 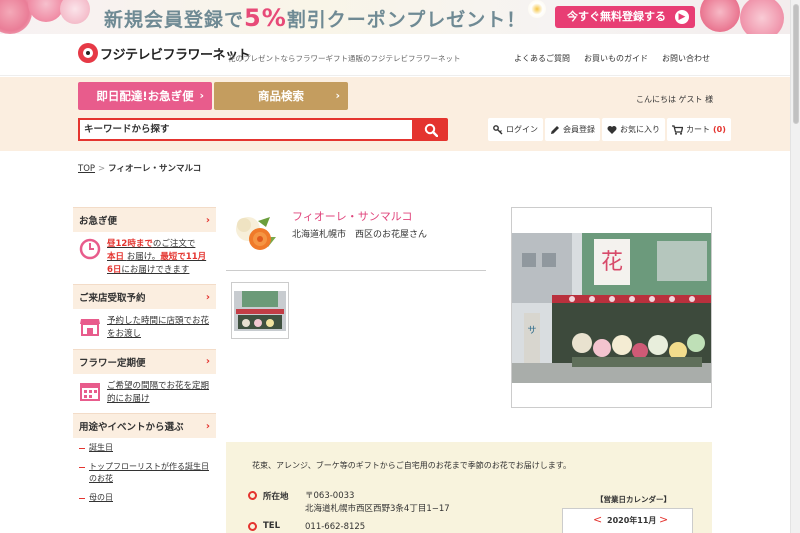 I want to click on favorites-label: お気に入り, so click(x=640, y=129).